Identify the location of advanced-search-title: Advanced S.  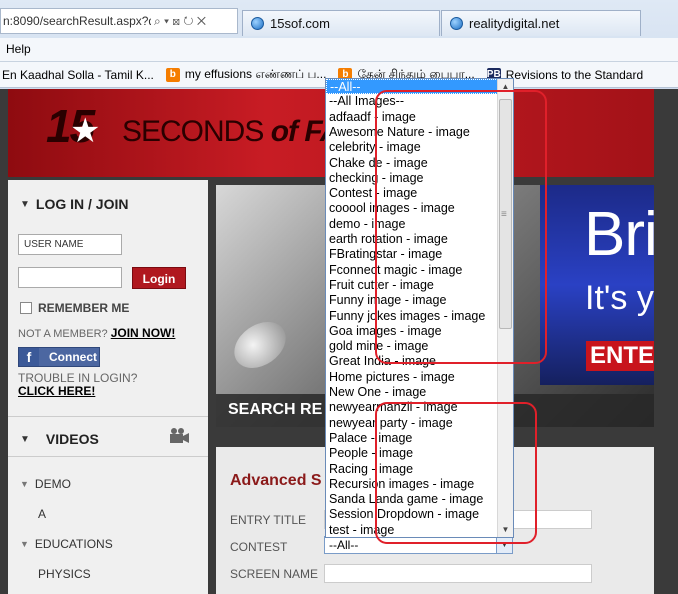
(276, 480).